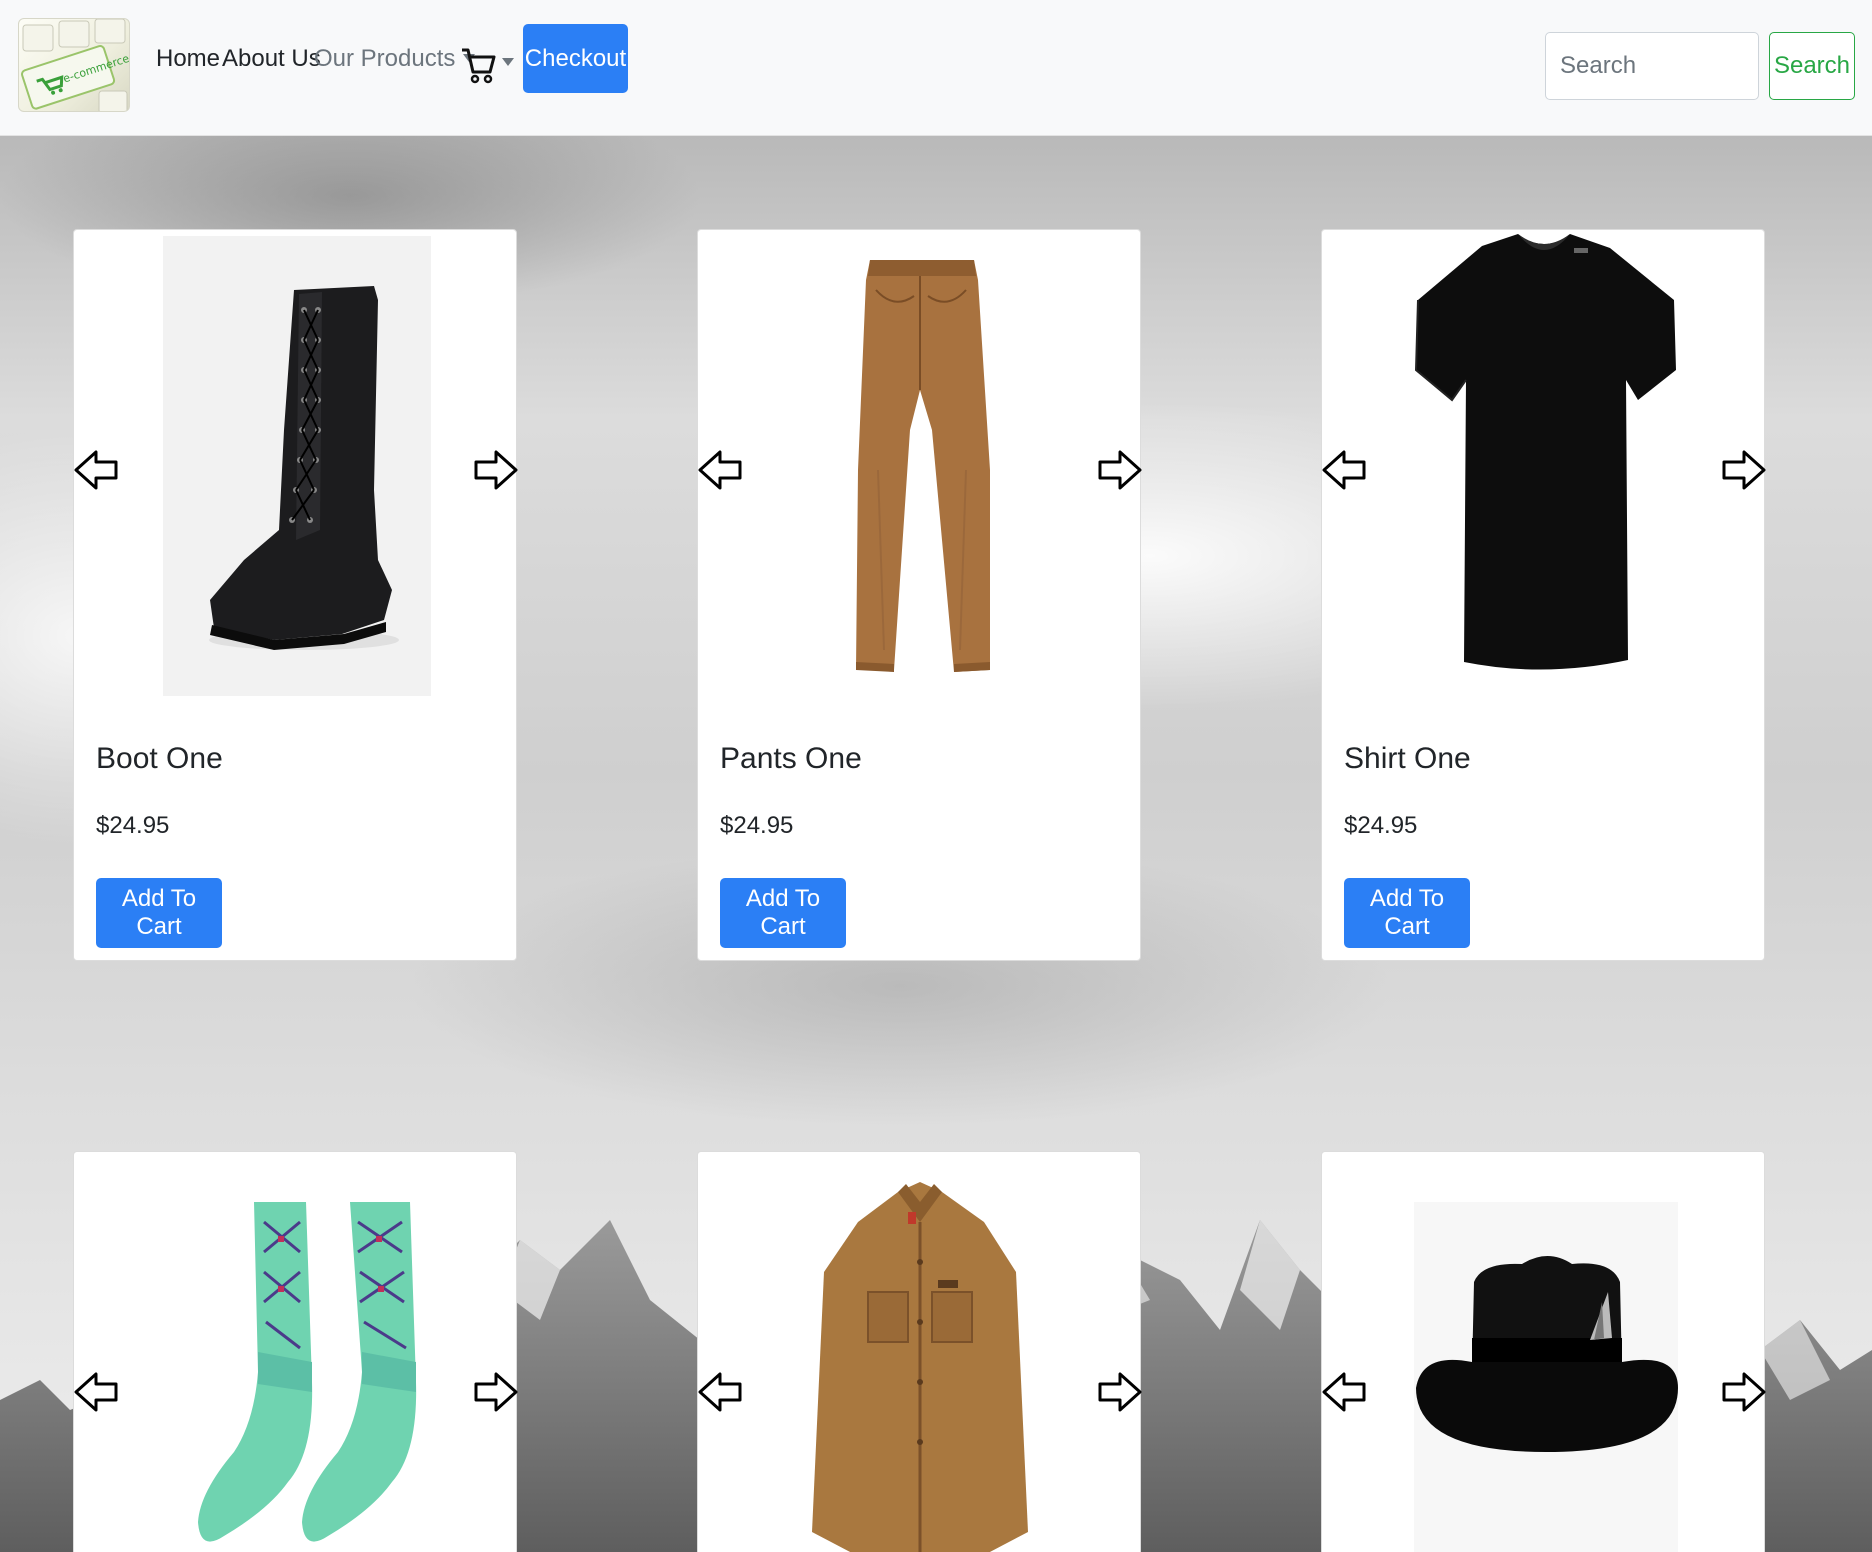  Describe the element at coordinates (1545, 452) in the screenshot. I see `black-t-shirt-image` at that location.